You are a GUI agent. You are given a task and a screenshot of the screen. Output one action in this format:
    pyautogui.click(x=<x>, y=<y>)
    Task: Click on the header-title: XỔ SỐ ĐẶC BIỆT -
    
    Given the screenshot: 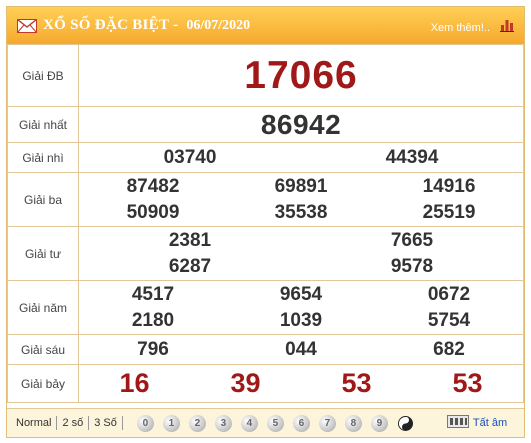 What is the action you would take?
    pyautogui.click(x=111, y=25)
    